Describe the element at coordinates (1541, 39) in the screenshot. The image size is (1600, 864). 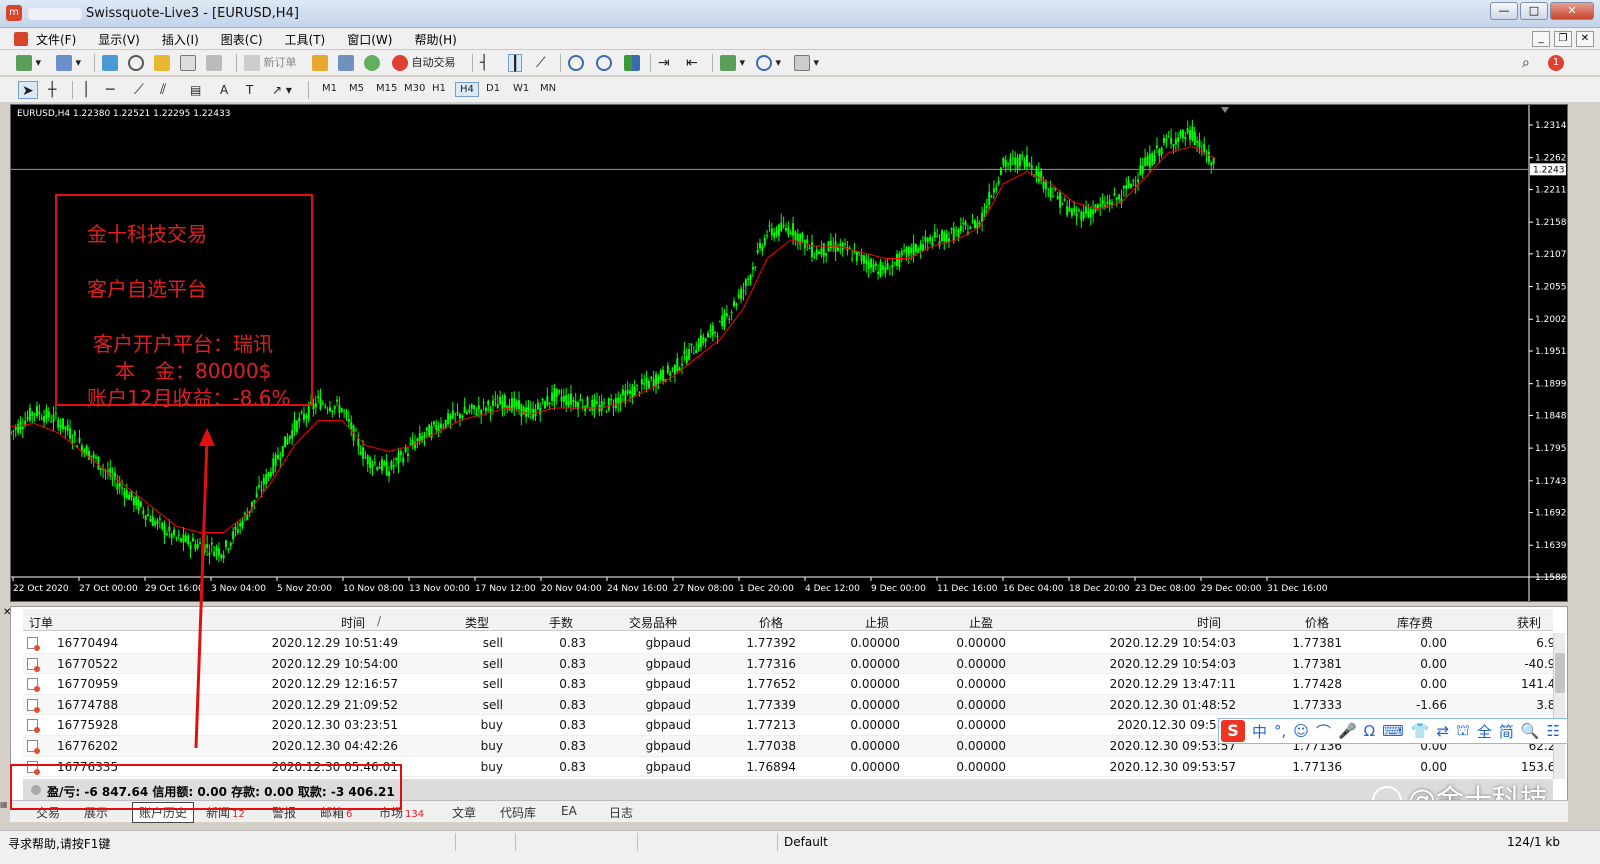
I see `mdi-minimize-button: _` at that location.